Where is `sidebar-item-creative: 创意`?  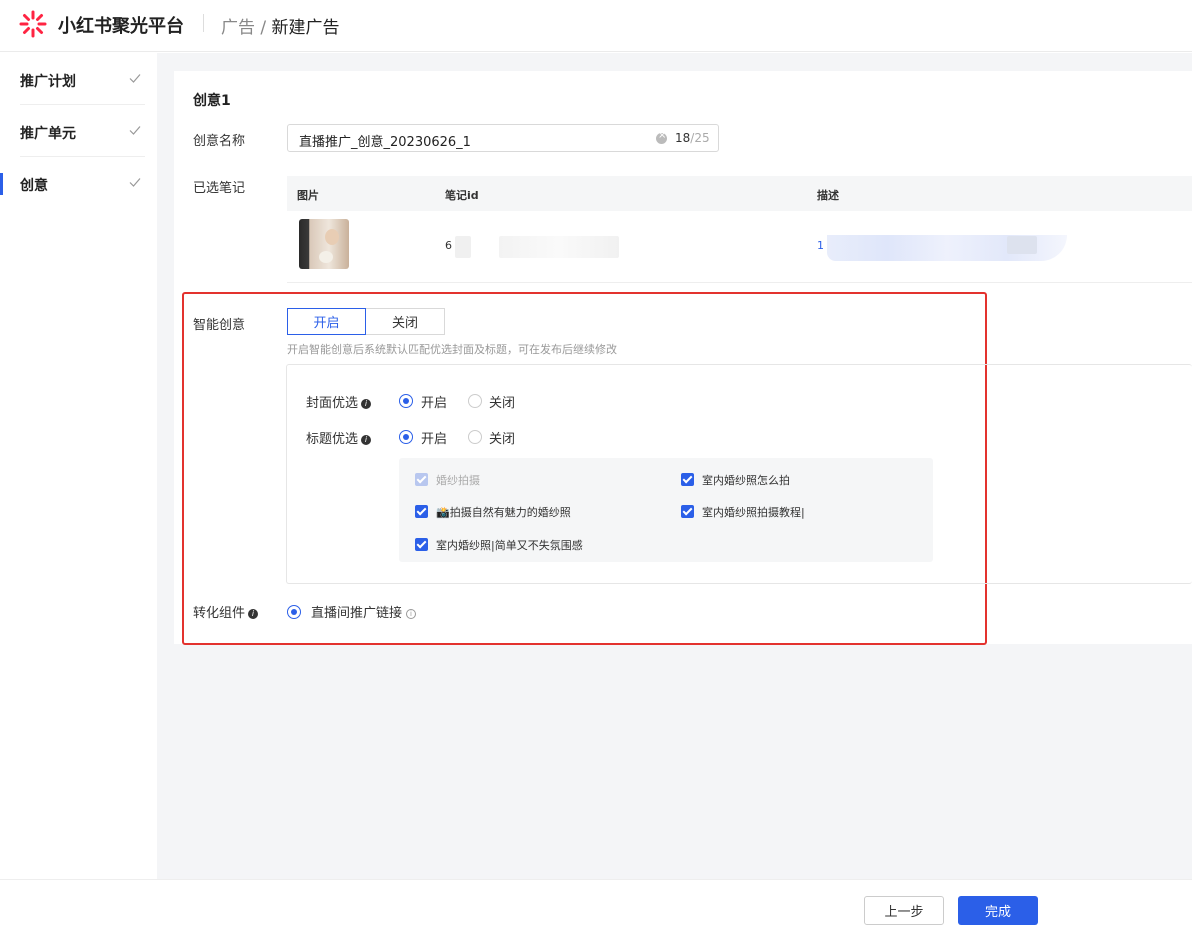 sidebar-item-creative: 创意 is located at coordinates (78, 183).